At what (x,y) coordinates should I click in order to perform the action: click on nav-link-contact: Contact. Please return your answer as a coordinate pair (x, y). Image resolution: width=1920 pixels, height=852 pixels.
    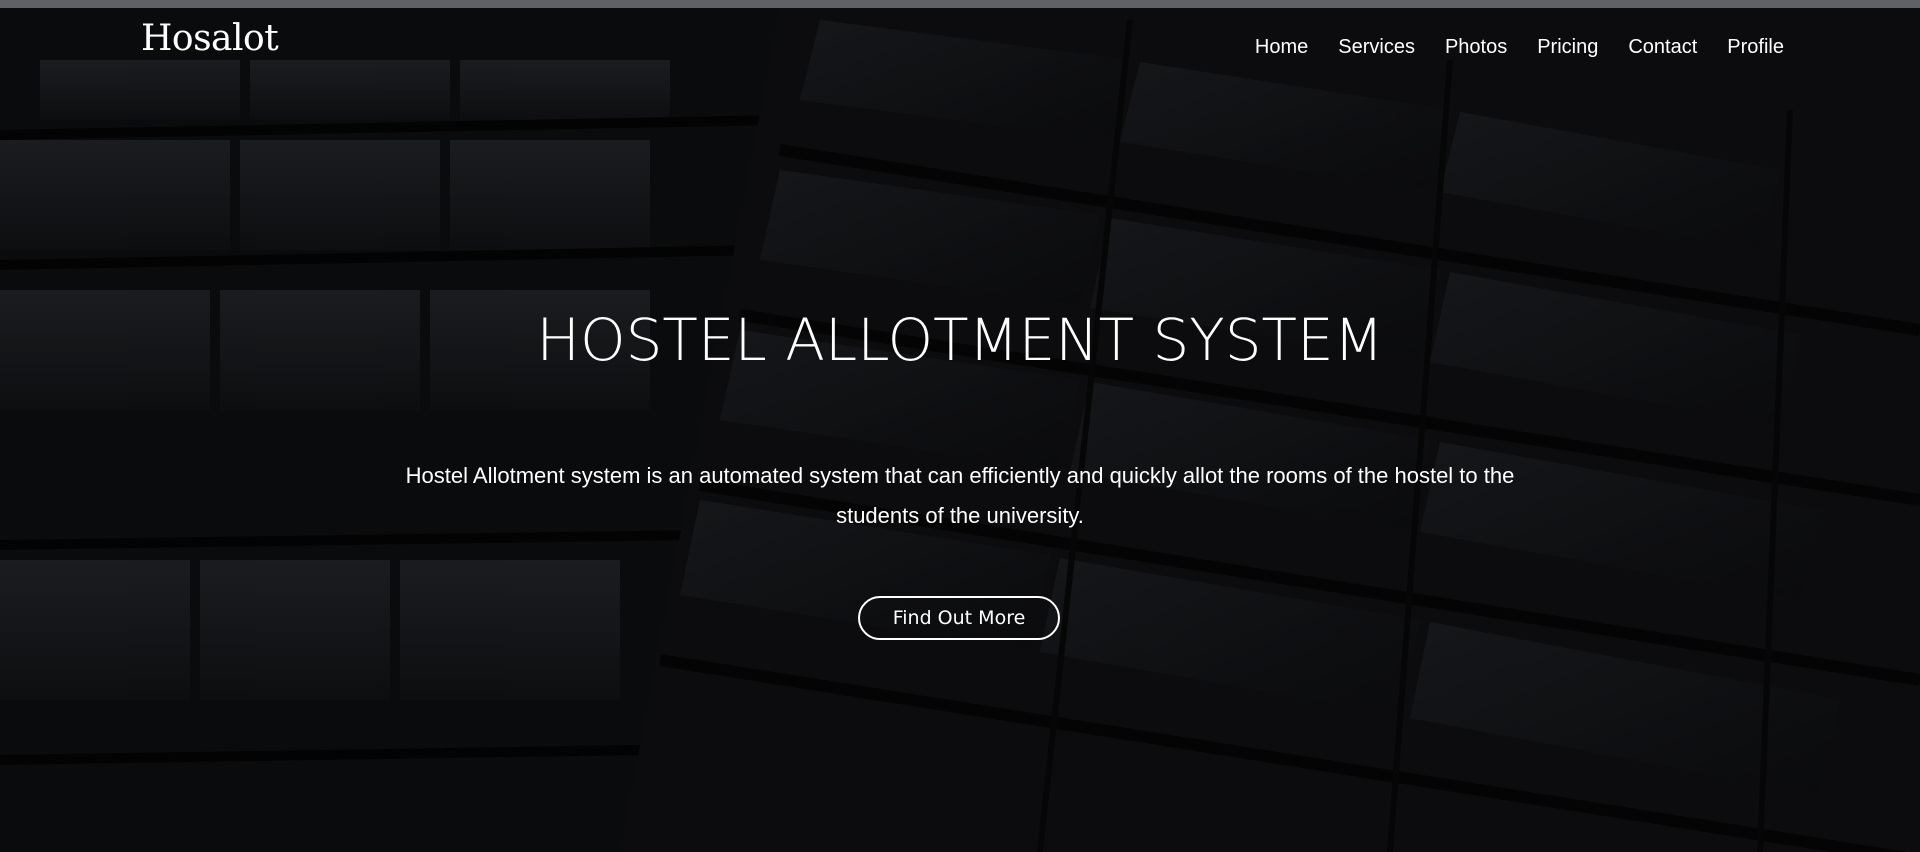
    Looking at the image, I should click on (1662, 47).